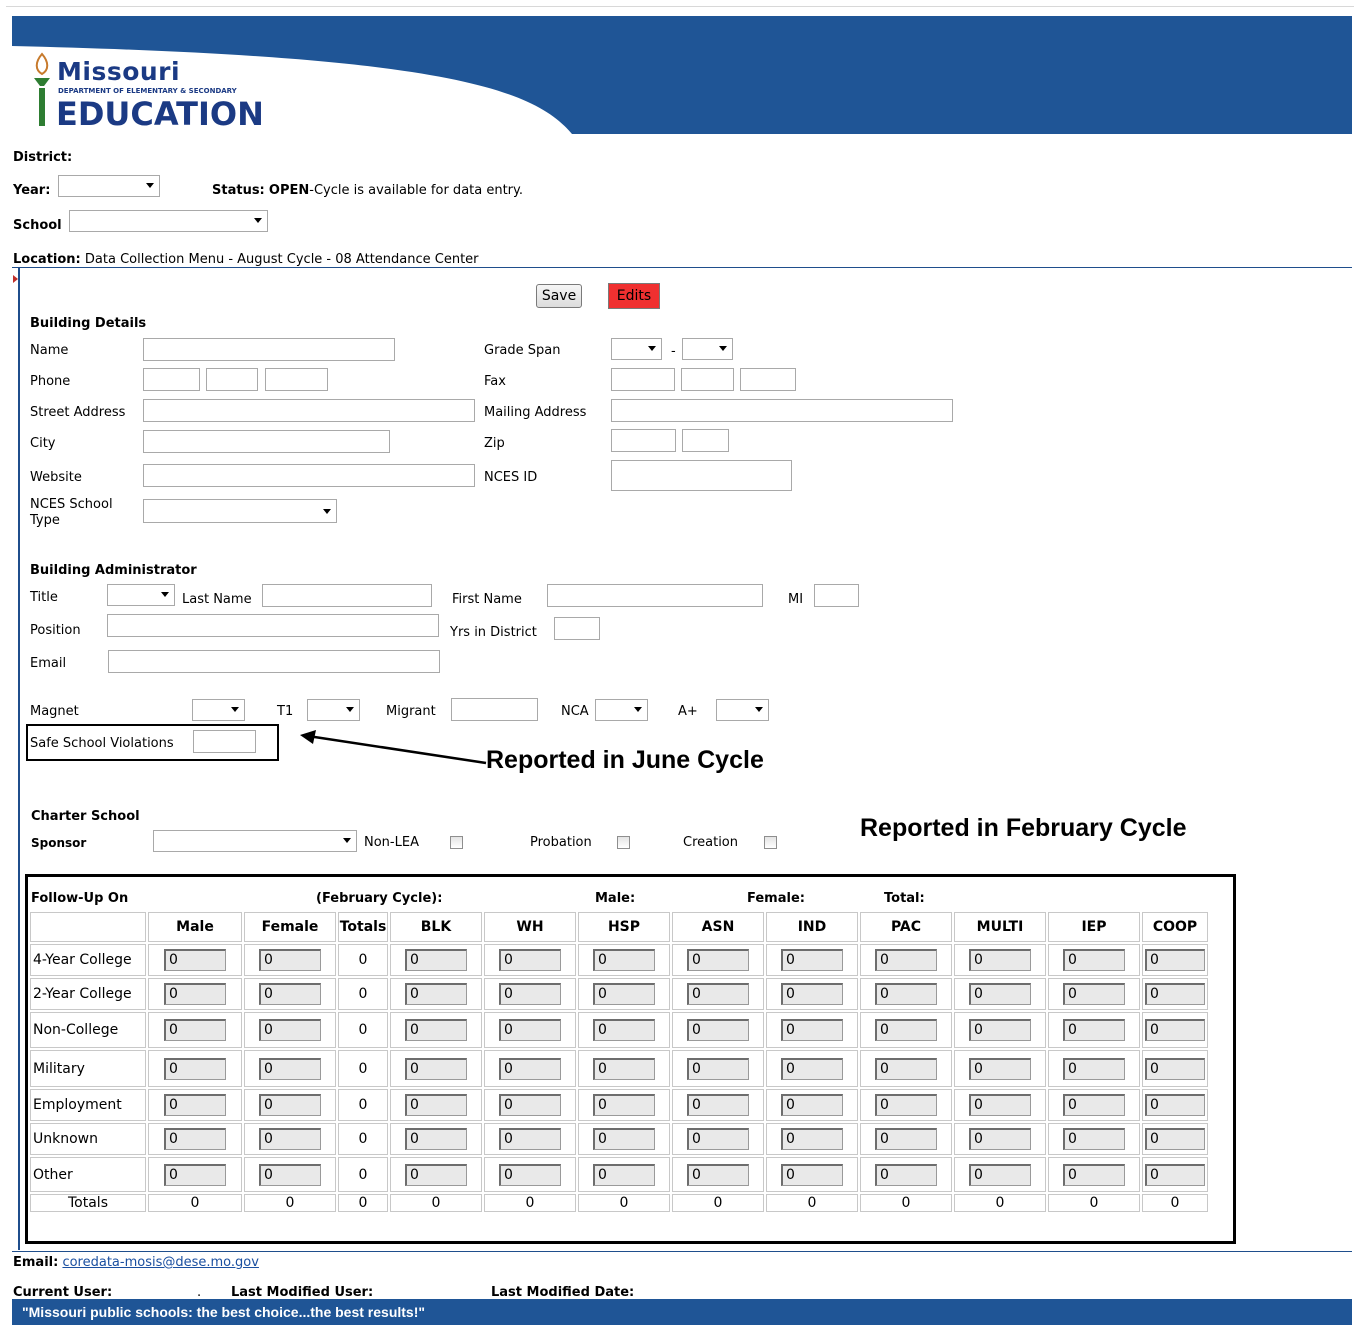 This screenshot has height=1336, width=1360. I want to click on probation-checkbox, so click(623, 842).